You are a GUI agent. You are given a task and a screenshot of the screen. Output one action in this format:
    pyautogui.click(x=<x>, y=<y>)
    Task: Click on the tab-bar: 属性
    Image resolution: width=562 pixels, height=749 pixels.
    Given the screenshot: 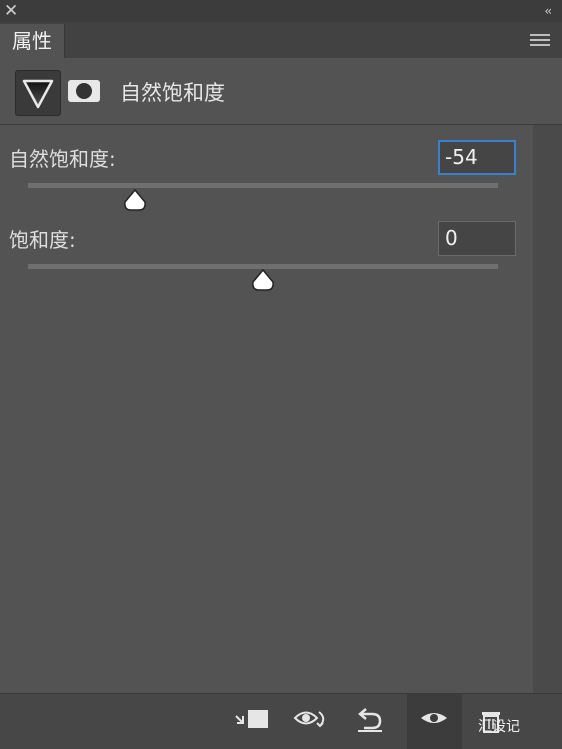 What is the action you would take?
    pyautogui.click(x=281, y=40)
    